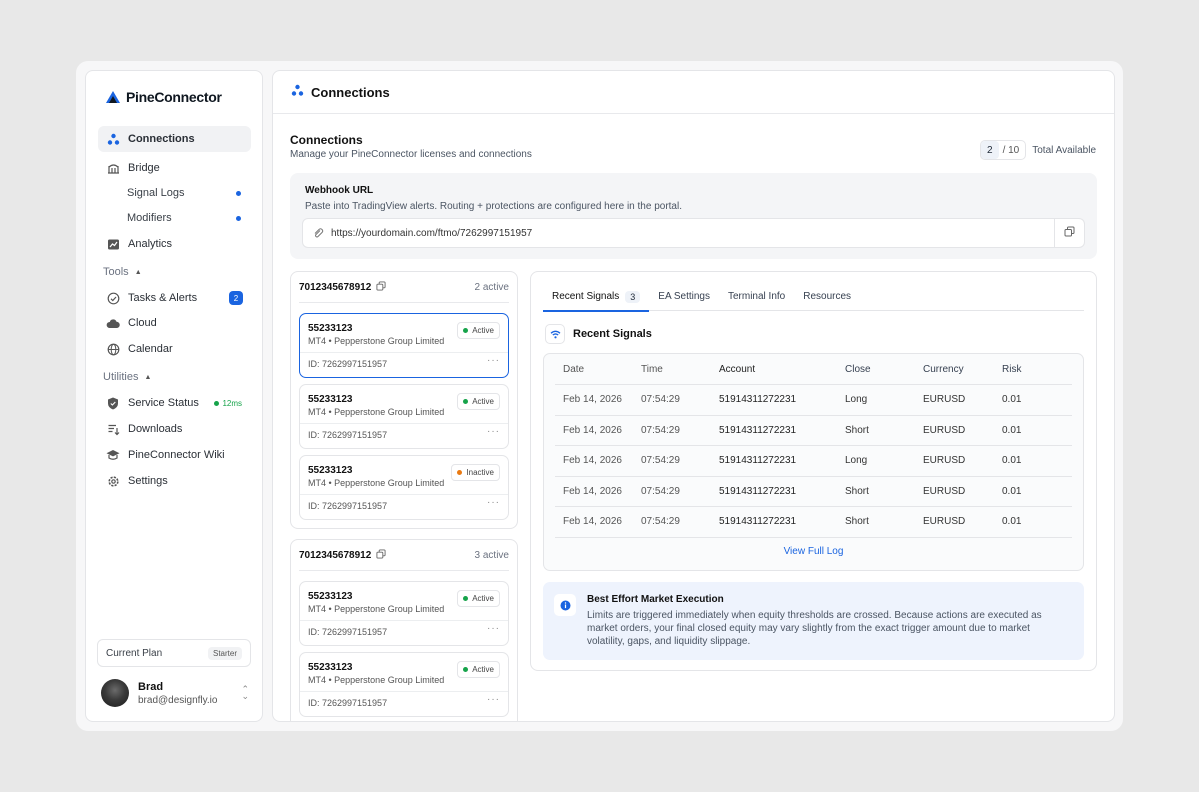 The image size is (1199, 792). What do you see at coordinates (174, 168) in the screenshot?
I see `sidebar-item-bridge: Bridge` at bounding box center [174, 168].